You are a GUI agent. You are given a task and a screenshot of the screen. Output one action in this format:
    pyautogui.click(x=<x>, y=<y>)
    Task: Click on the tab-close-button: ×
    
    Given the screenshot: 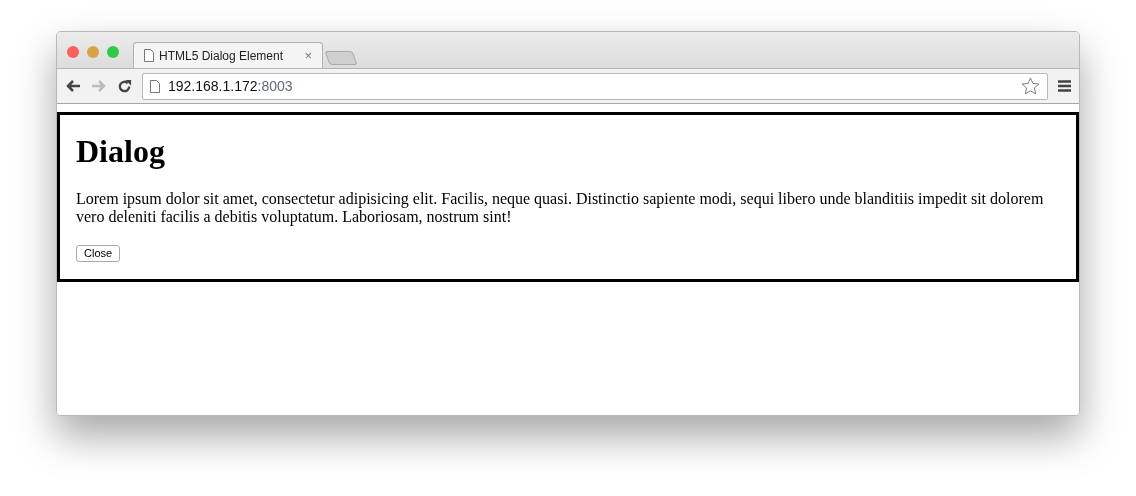 What is the action you would take?
    pyautogui.click(x=308, y=55)
    